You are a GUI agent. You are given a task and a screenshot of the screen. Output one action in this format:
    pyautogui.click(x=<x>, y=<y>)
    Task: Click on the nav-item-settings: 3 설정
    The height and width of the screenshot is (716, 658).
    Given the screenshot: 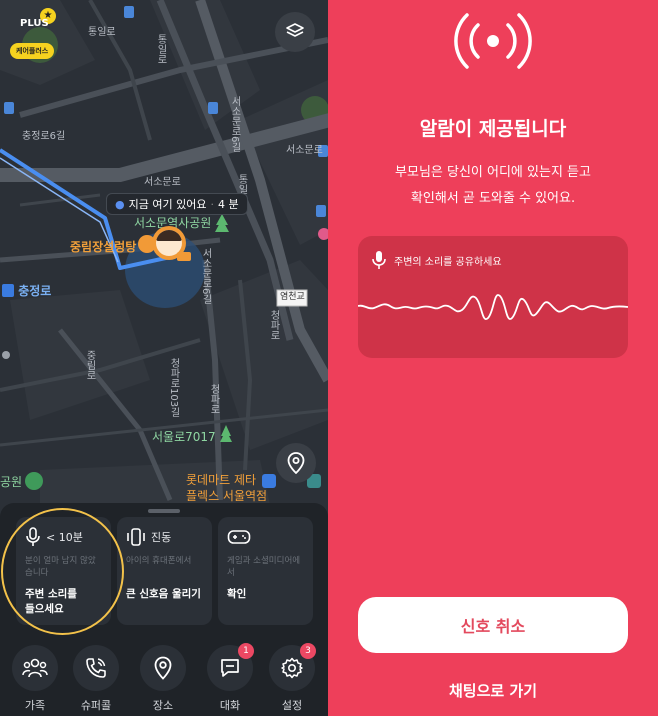 What is the action you would take?
    pyautogui.click(x=292, y=678)
    